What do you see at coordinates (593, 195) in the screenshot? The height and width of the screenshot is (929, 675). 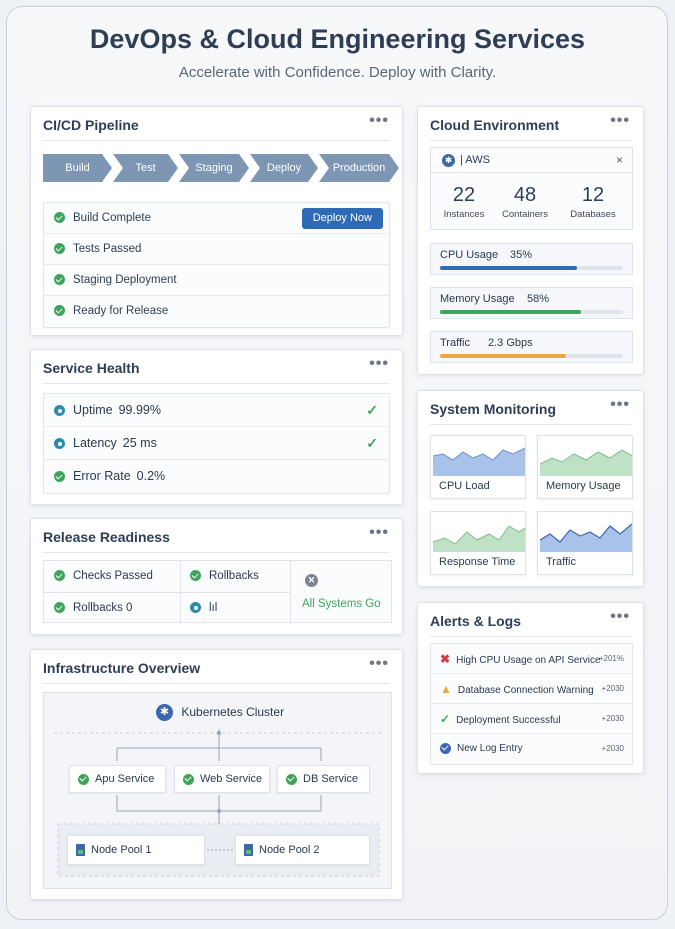 I see `databases-count: 12` at bounding box center [593, 195].